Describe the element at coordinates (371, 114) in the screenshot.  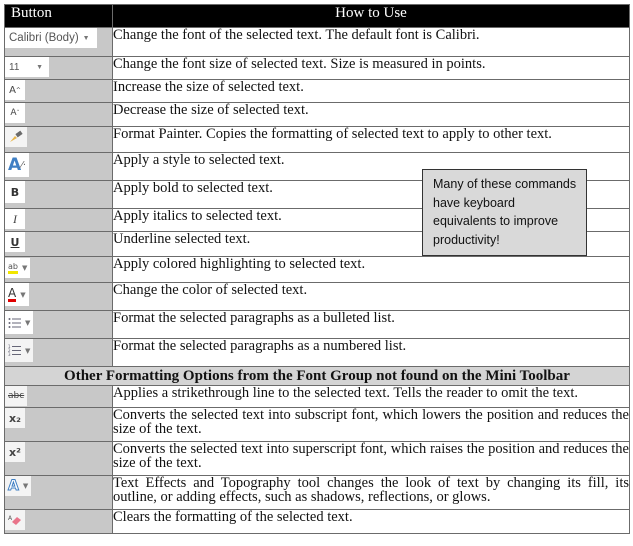
I see `row-description: Decrease the size of selected text.` at that location.